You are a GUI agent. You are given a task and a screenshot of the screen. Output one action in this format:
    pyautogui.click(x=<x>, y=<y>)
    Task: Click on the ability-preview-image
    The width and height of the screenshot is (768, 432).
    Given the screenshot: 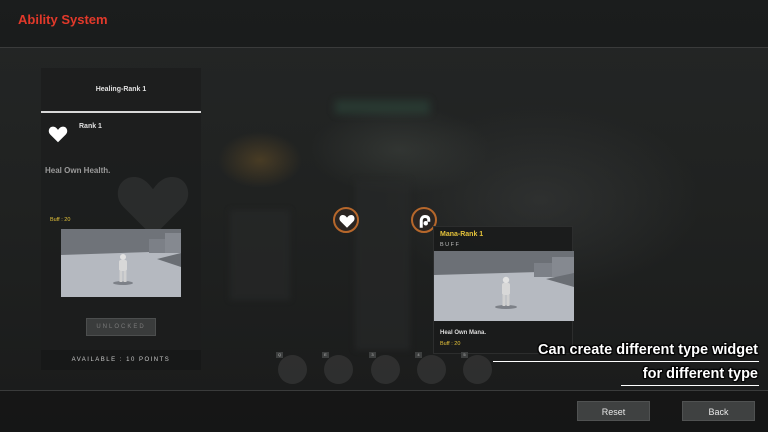 What is the action you would take?
    pyautogui.click(x=121, y=263)
    